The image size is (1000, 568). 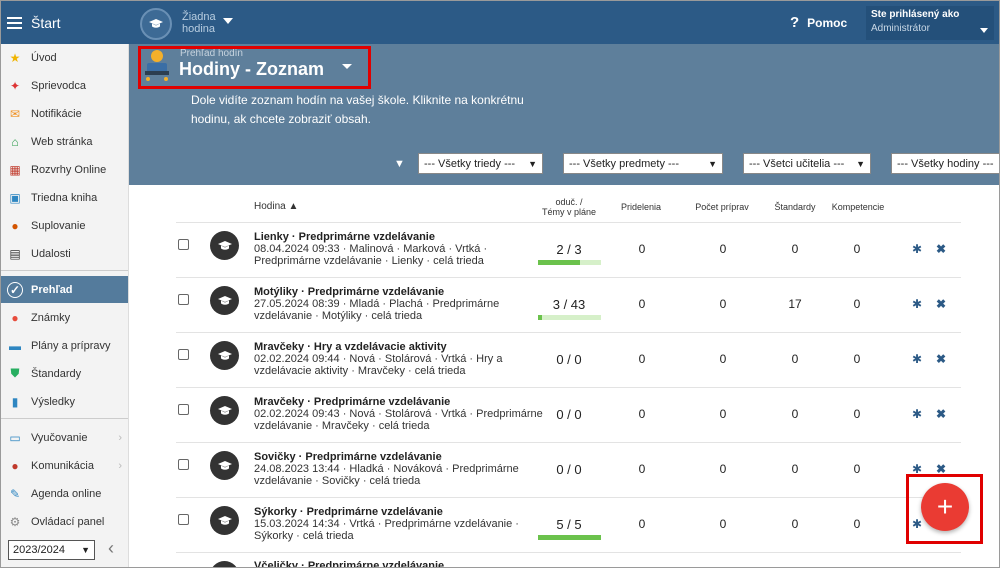 I want to click on collapse-sidebar-icon: ‹, so click(x=111, y=548).